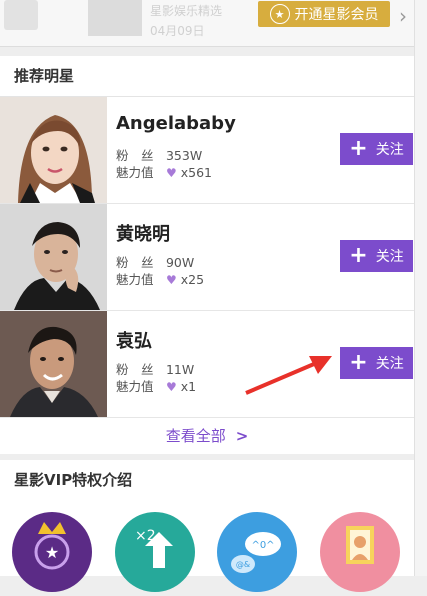 The height and width of the screenshot is (596, 427). I want to click on chevron-right-icon: >, so click(239, 436).